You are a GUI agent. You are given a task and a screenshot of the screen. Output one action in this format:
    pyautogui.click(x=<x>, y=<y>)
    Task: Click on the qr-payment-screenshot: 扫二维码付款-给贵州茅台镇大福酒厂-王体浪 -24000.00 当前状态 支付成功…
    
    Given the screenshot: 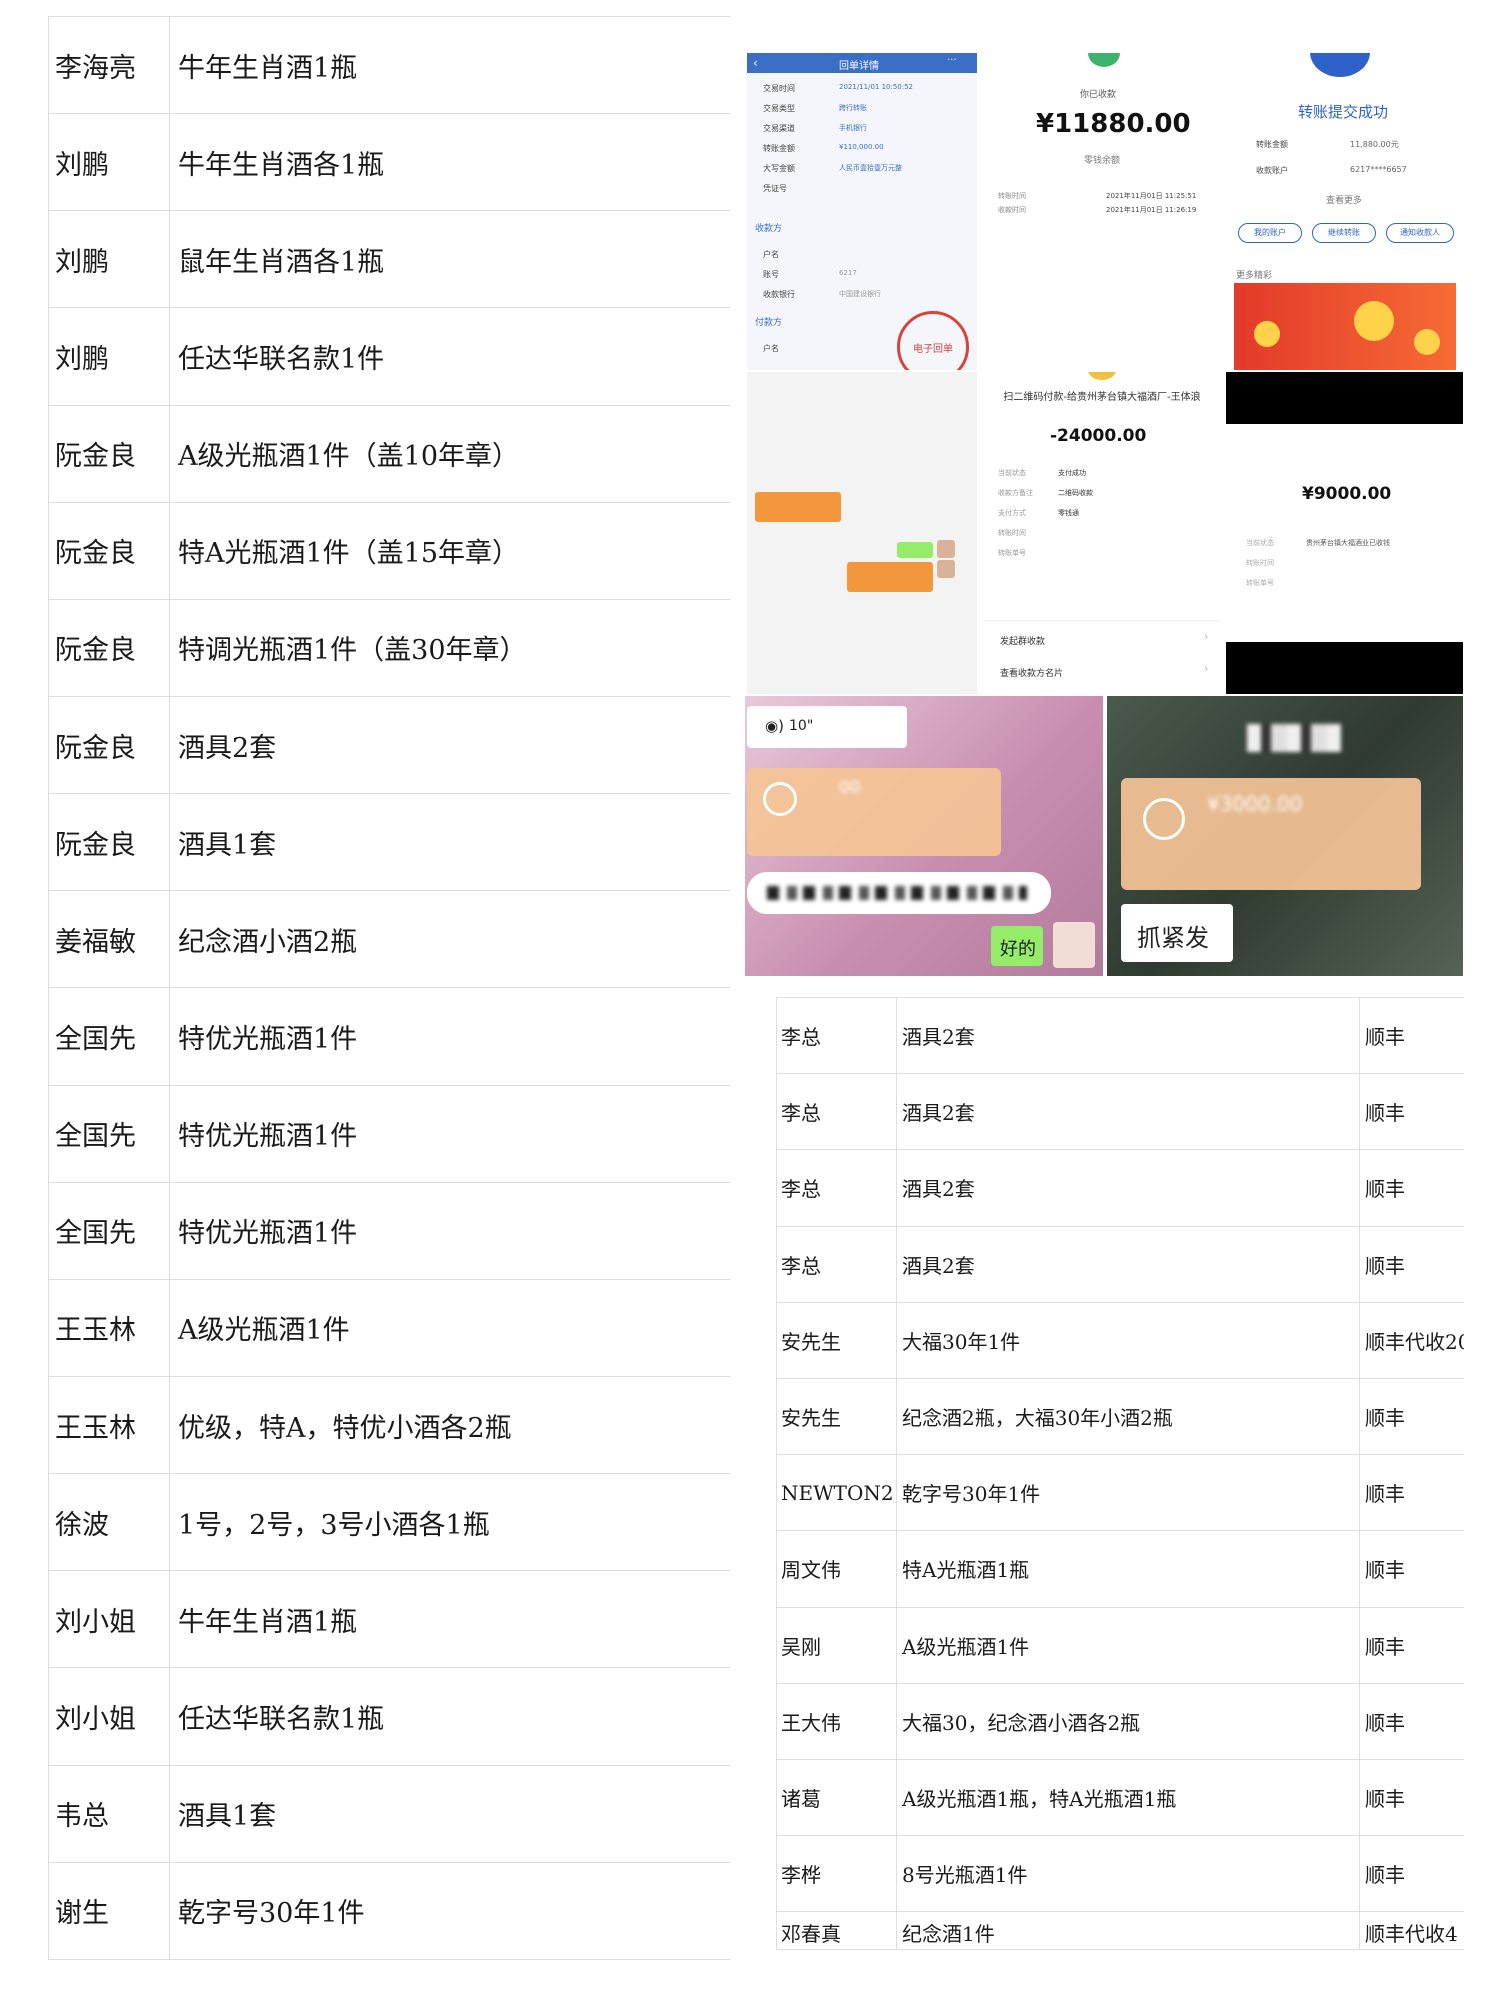 What is the action you would take?
    pyautogui.click(x=1102, y=533)
    